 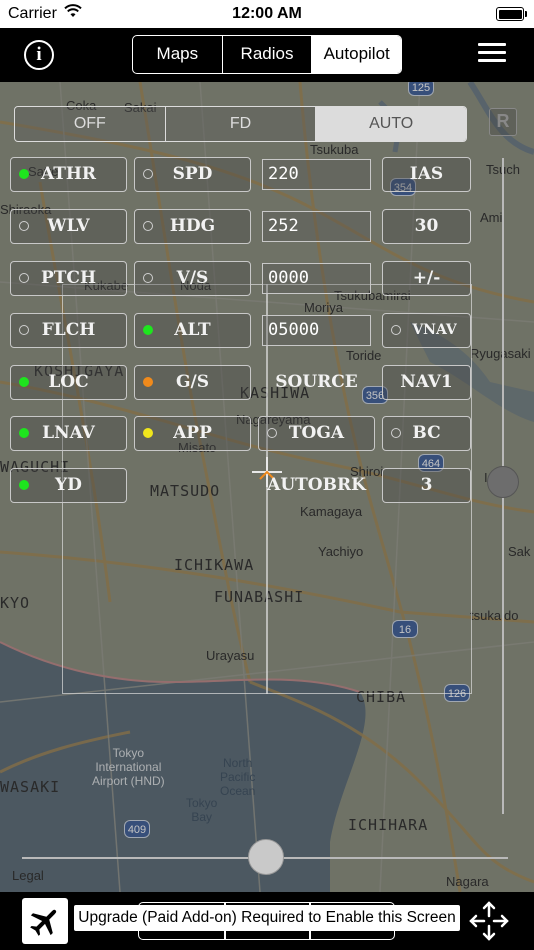 What do you see at coordinates (24, 174) in the screenshot?
I see `athr-indicator` at bounding box center [24, 174].